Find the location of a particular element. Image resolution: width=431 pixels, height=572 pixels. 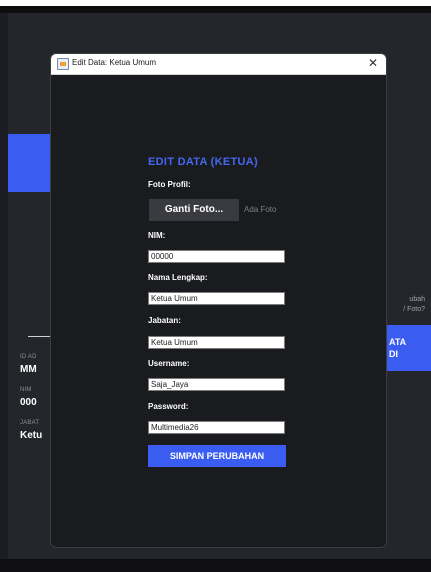

card-nim-label: NIM is located at coordinates (26, 390).